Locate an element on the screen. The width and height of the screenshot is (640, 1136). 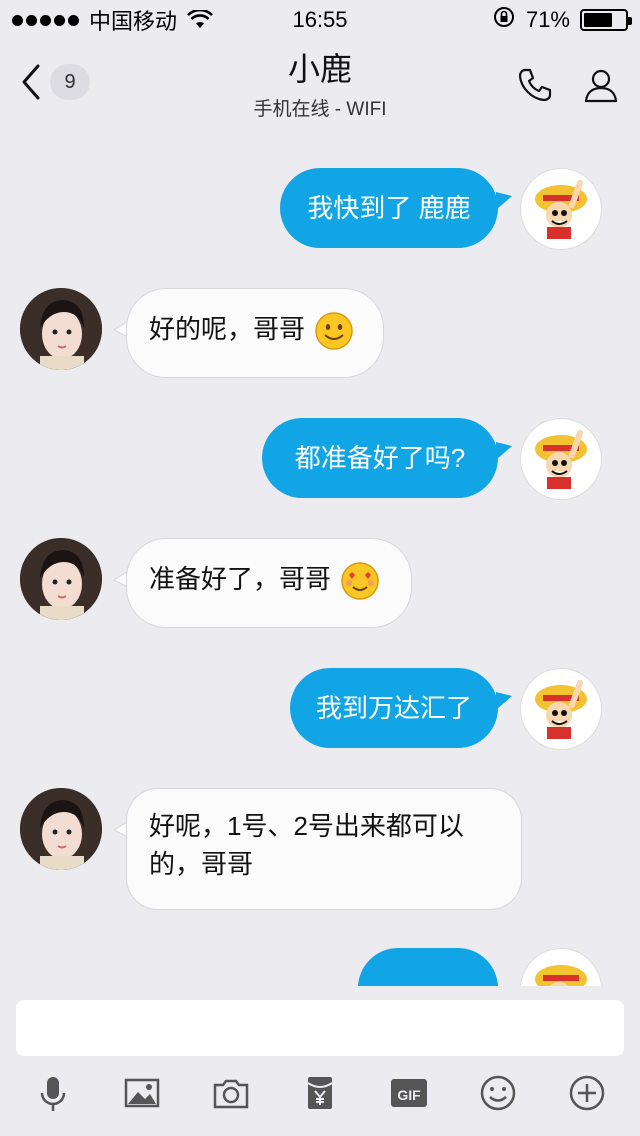
input-toolbar: GIF is located at coordinates (320, 1095).